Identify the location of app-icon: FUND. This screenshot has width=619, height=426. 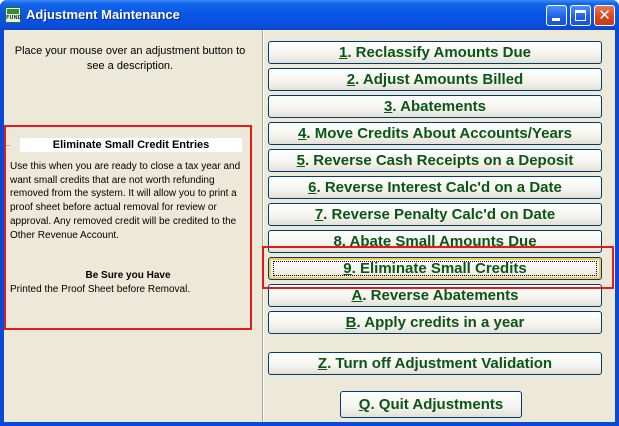
(13, 15).